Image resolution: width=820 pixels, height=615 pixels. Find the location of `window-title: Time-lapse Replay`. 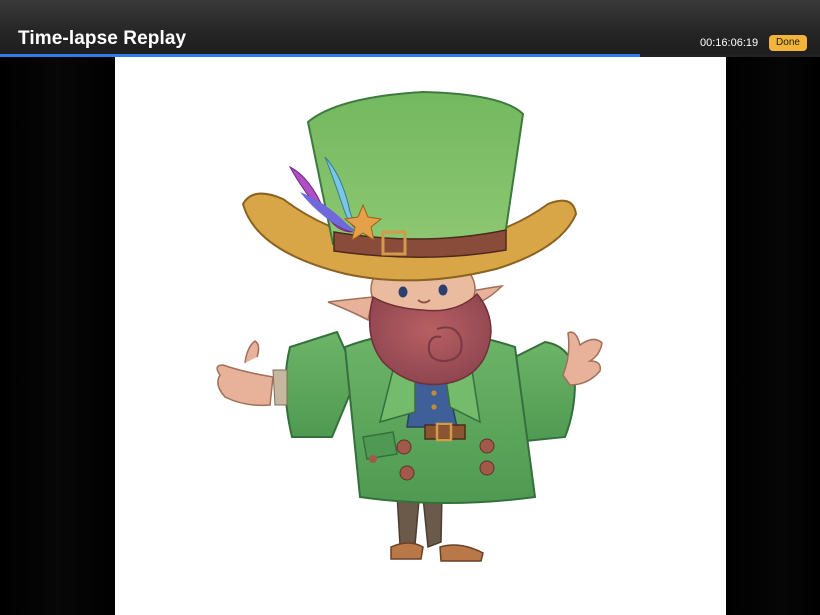

window-title: Time-lapse Replay is located at coordinates (102, 38).